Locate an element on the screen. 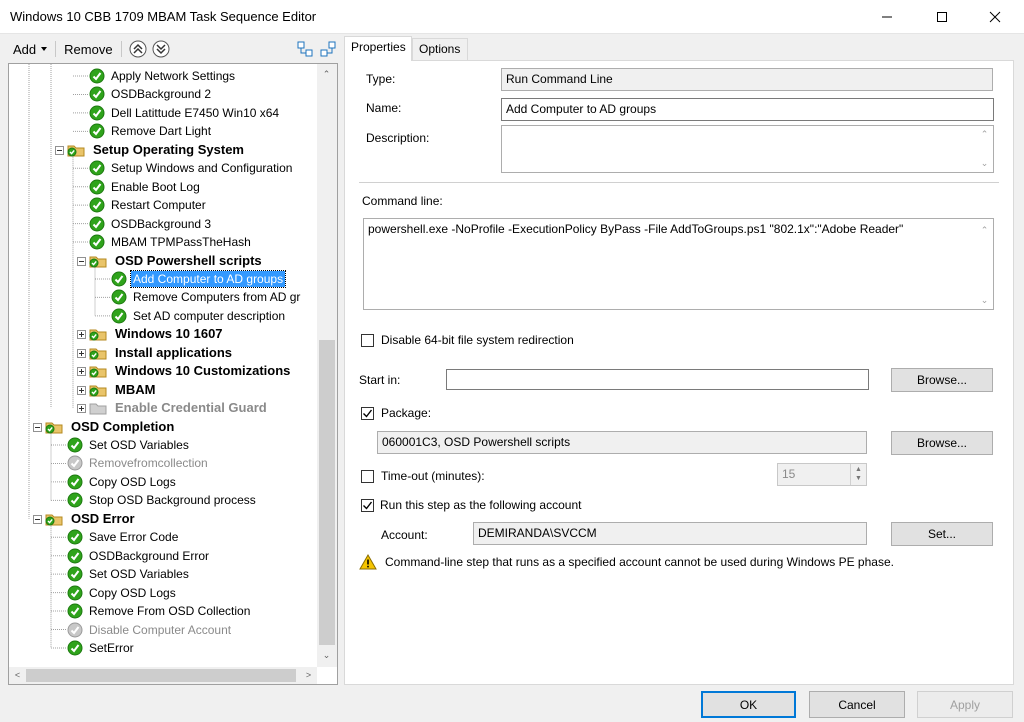 The image size is (1024, 722). package-field: 060001C3, OSD Powershell scripts is located at coordinates (622, 442).